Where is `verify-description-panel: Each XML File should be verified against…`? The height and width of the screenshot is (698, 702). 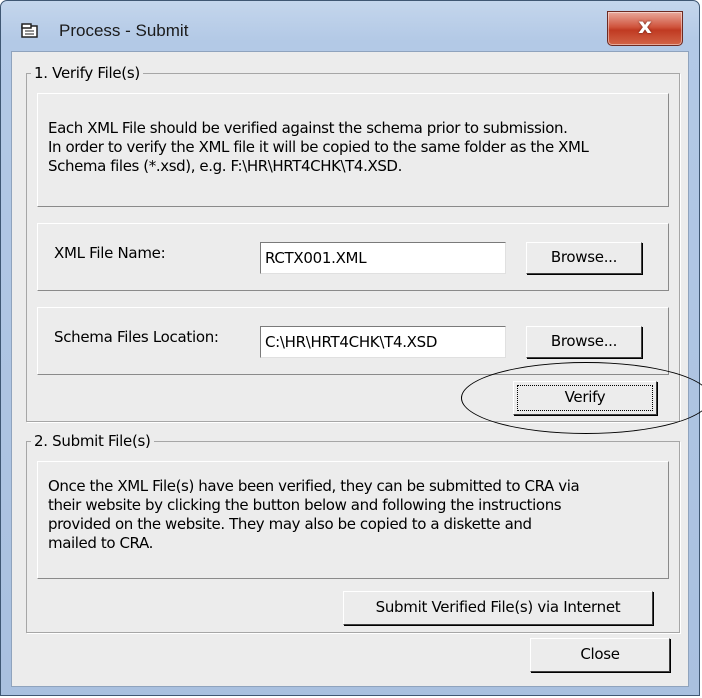 verify-description-panel: Each XML File should be verified against… is located at coordinates (353, 150).